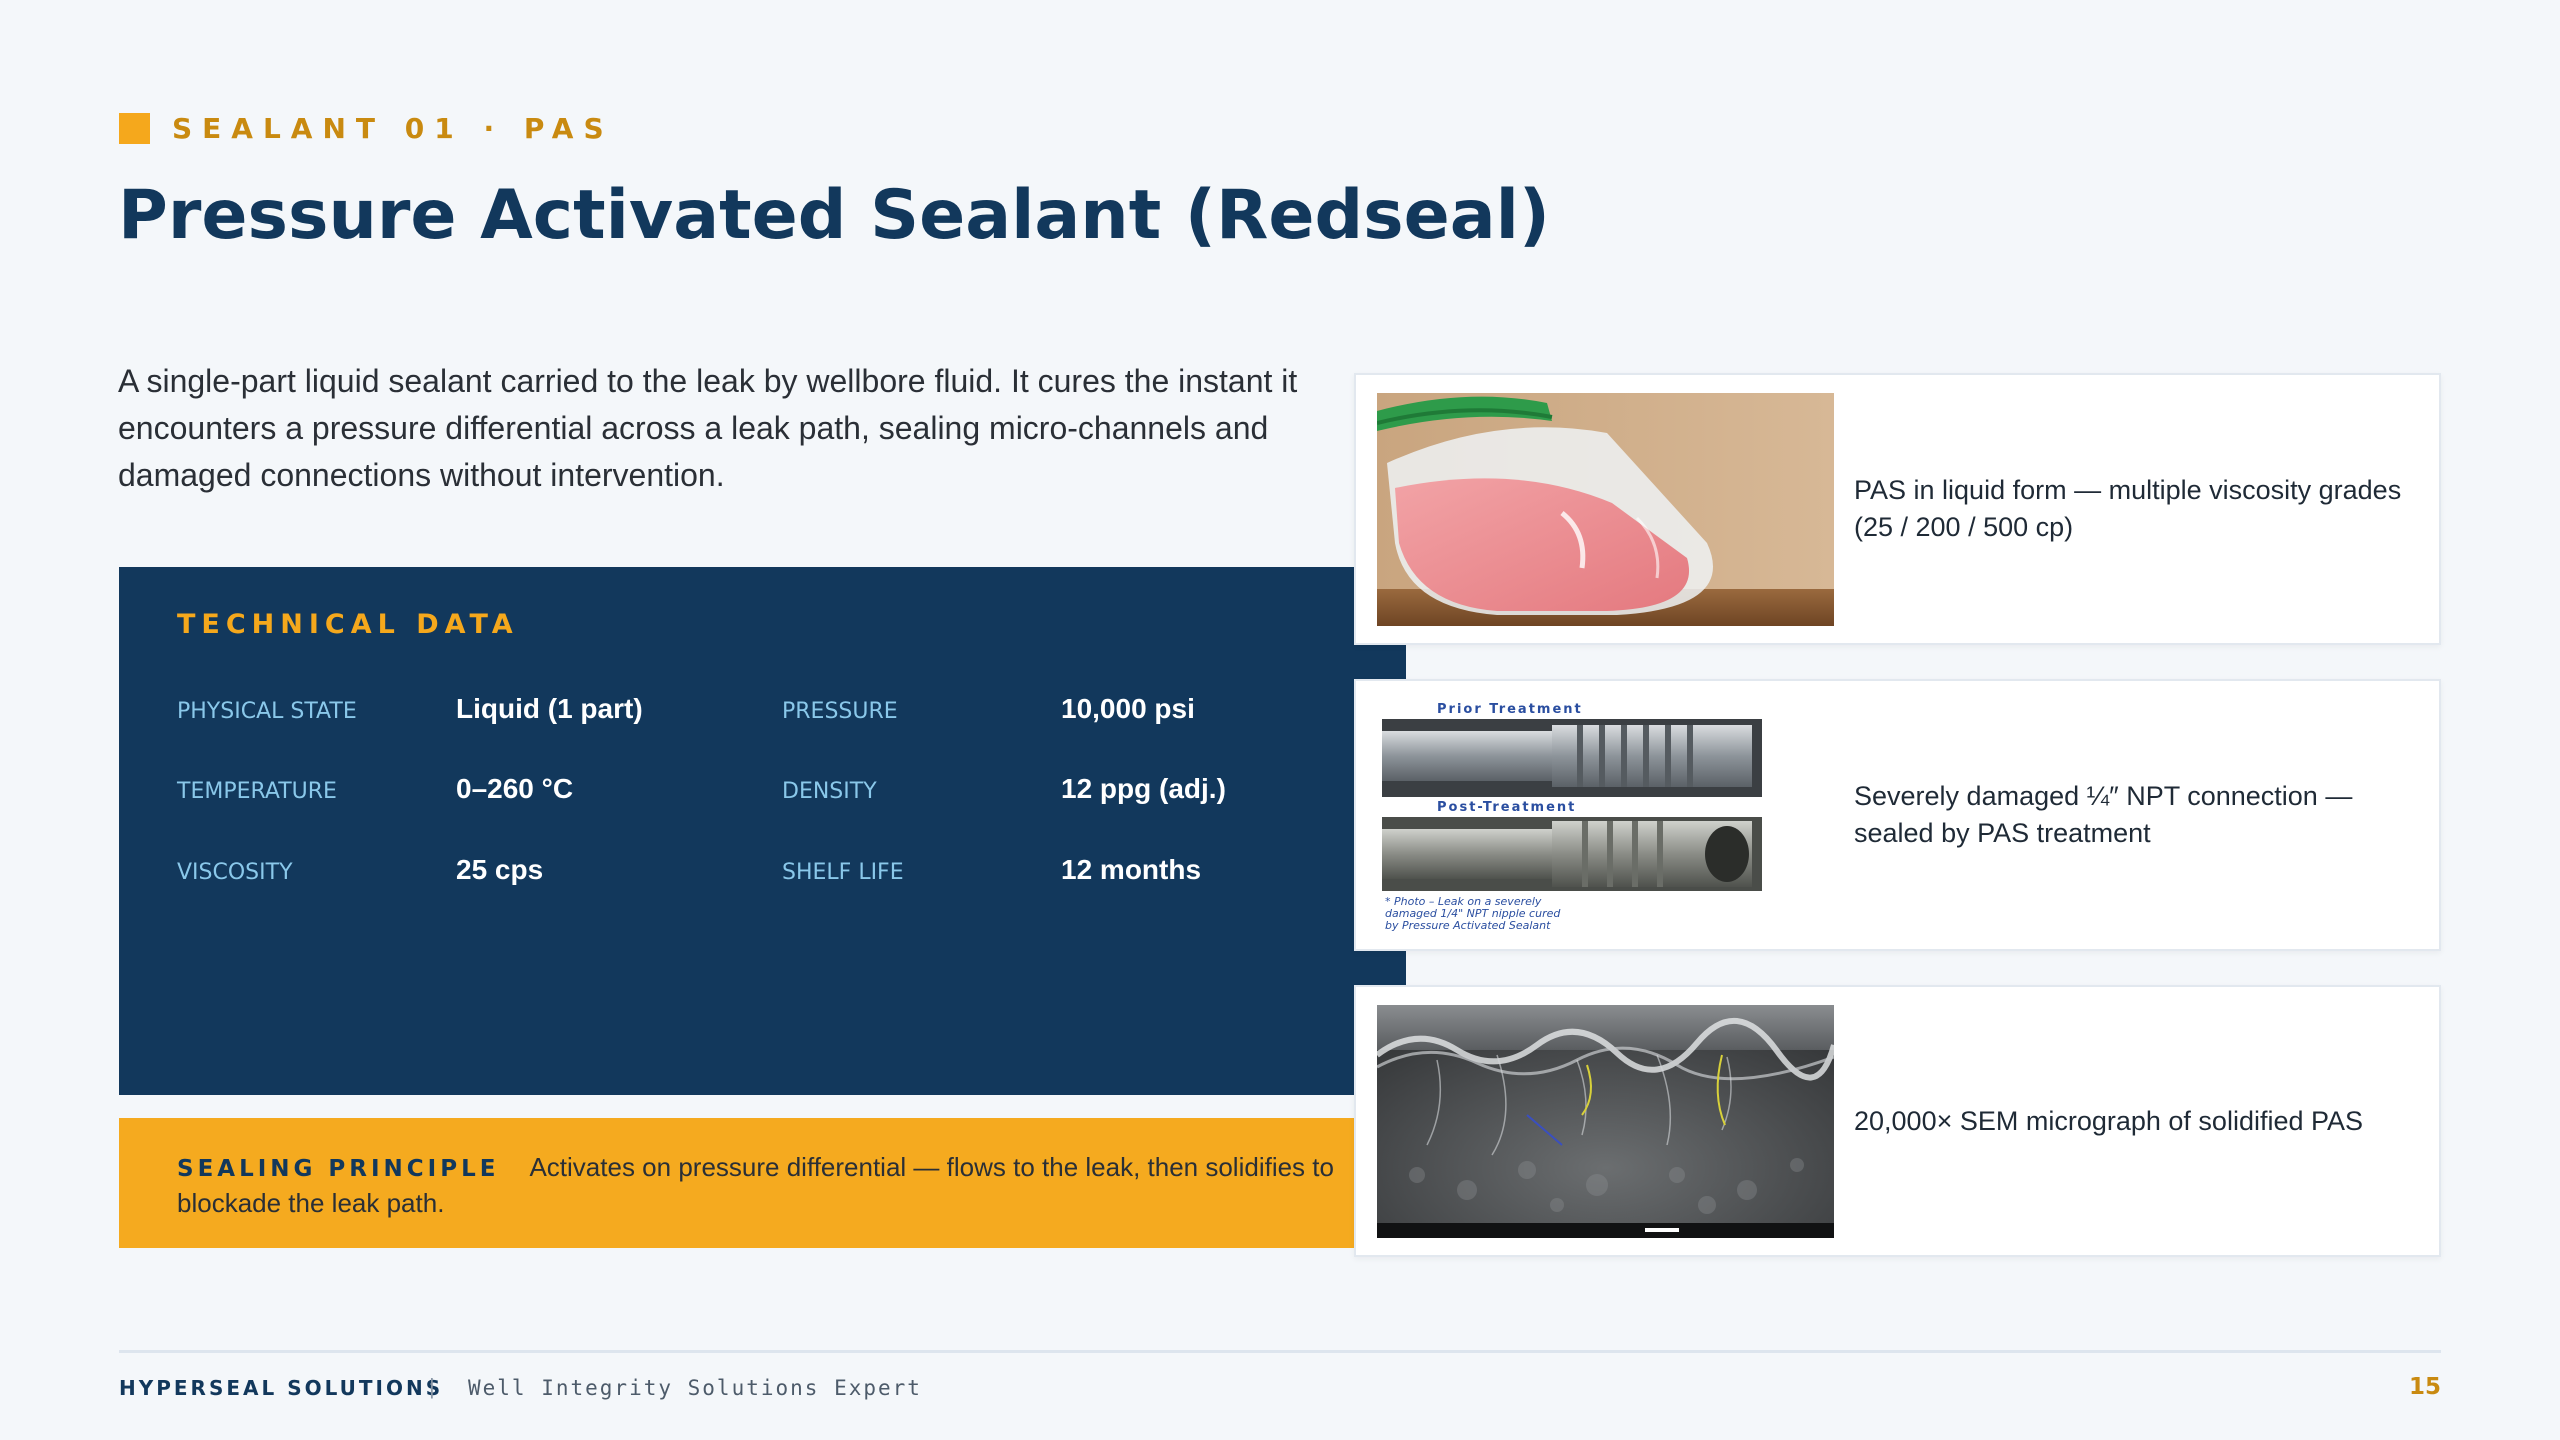 Image resolution: width=2560 pixels, height=1440 pixels. What do you see at coordinates (843, 872) in the screenshot?
I see `spec-label: SHELF LIFE` at bounding box center [843, 872].